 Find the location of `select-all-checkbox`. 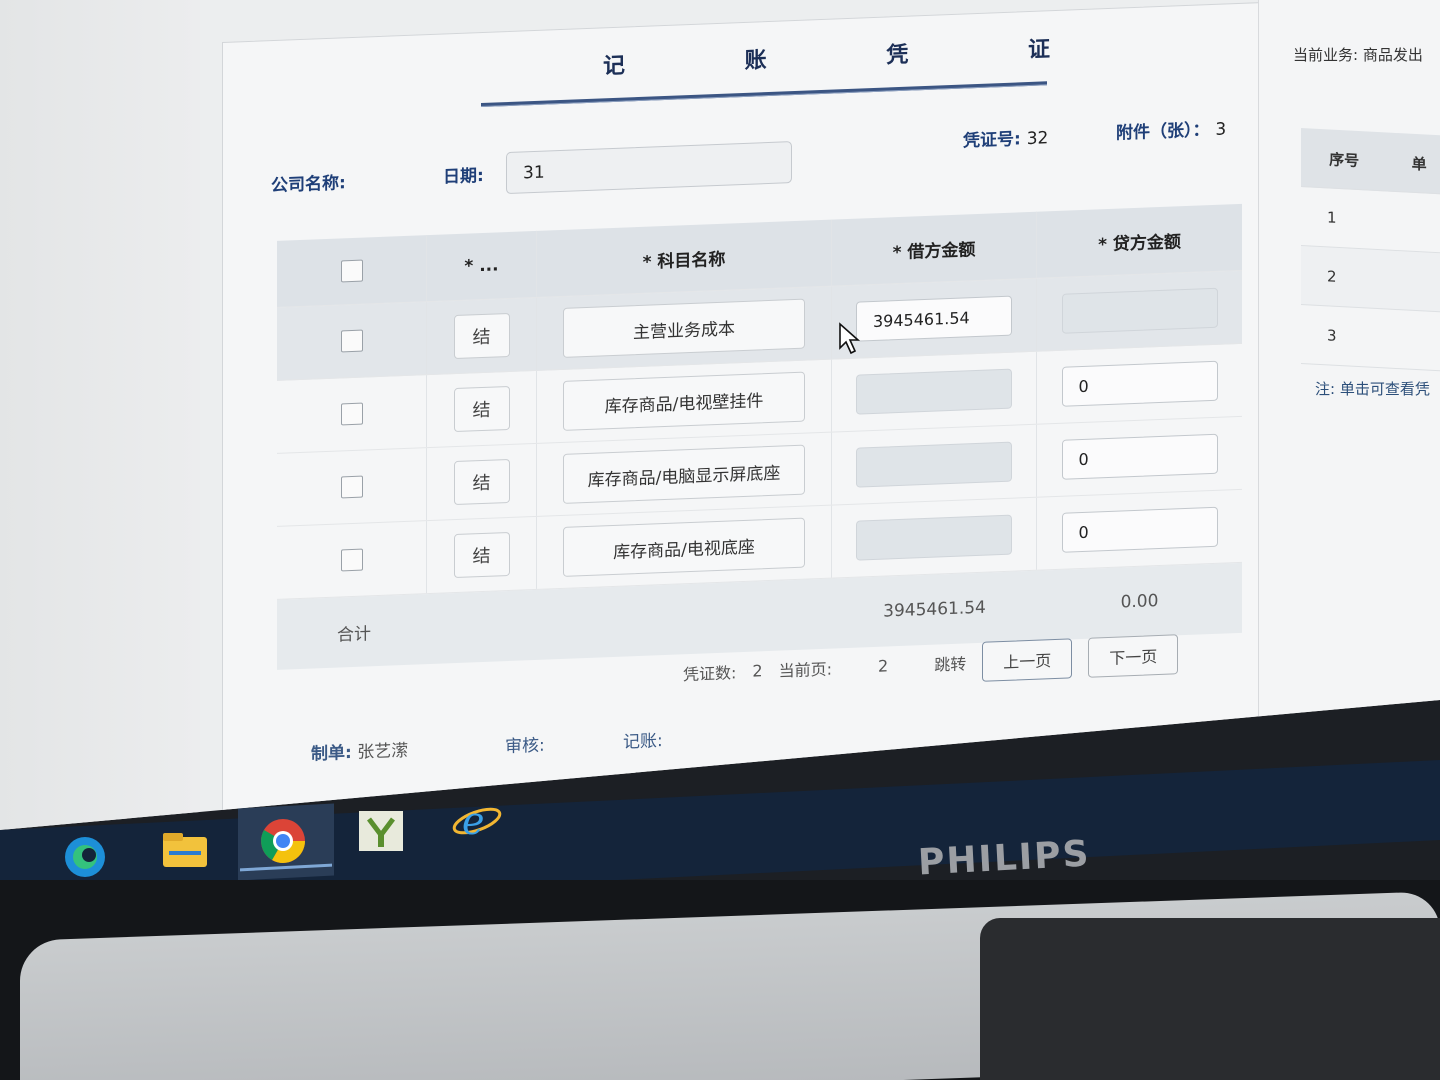

select-all-checkbox is located at coordinates (351, 271).